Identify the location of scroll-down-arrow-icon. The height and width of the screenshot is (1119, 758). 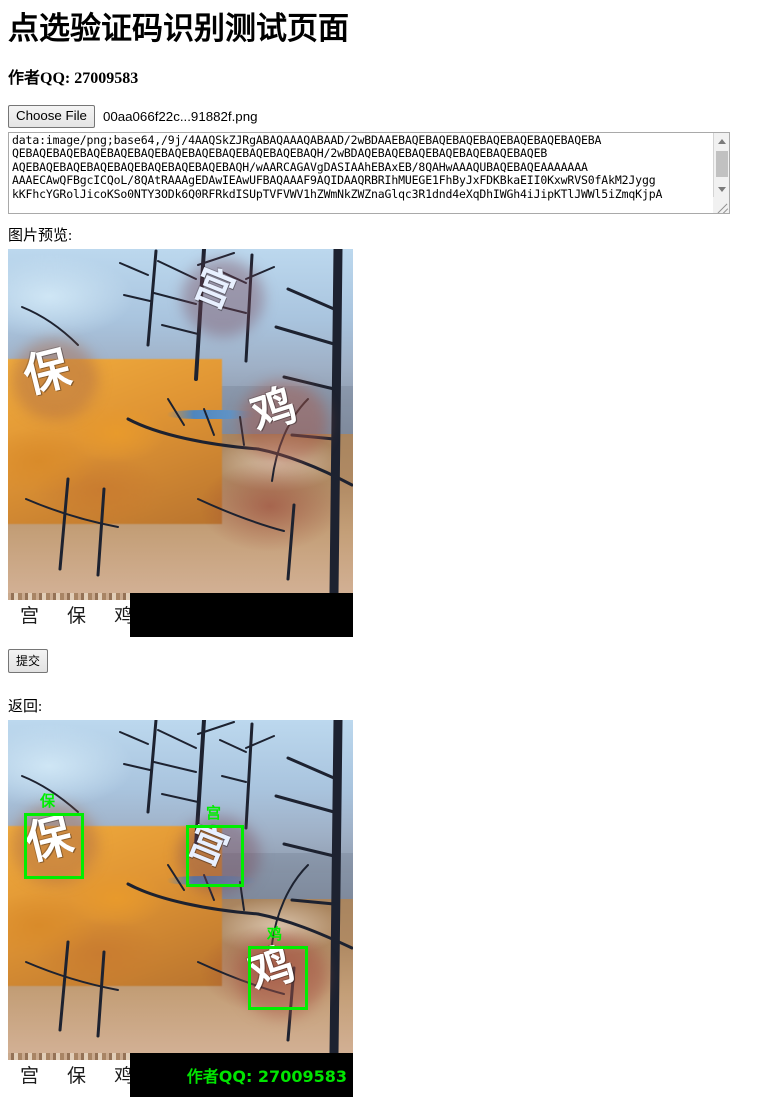
(721, 189).